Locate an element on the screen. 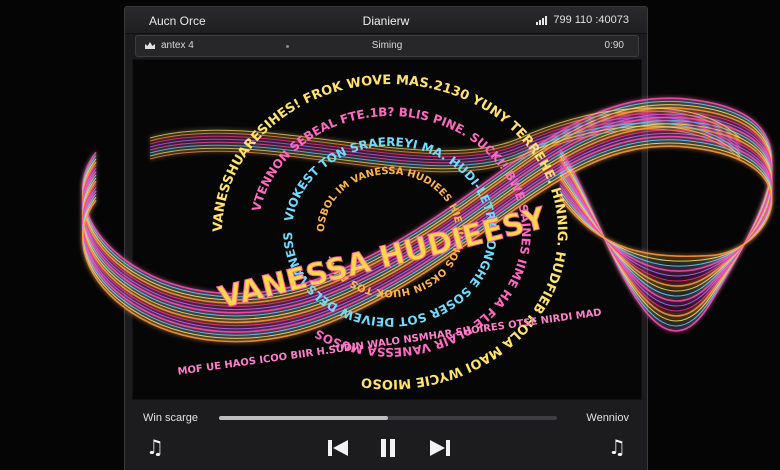 The image size is (780, 470). previous-track-icon is located at coordinates (338, 448).